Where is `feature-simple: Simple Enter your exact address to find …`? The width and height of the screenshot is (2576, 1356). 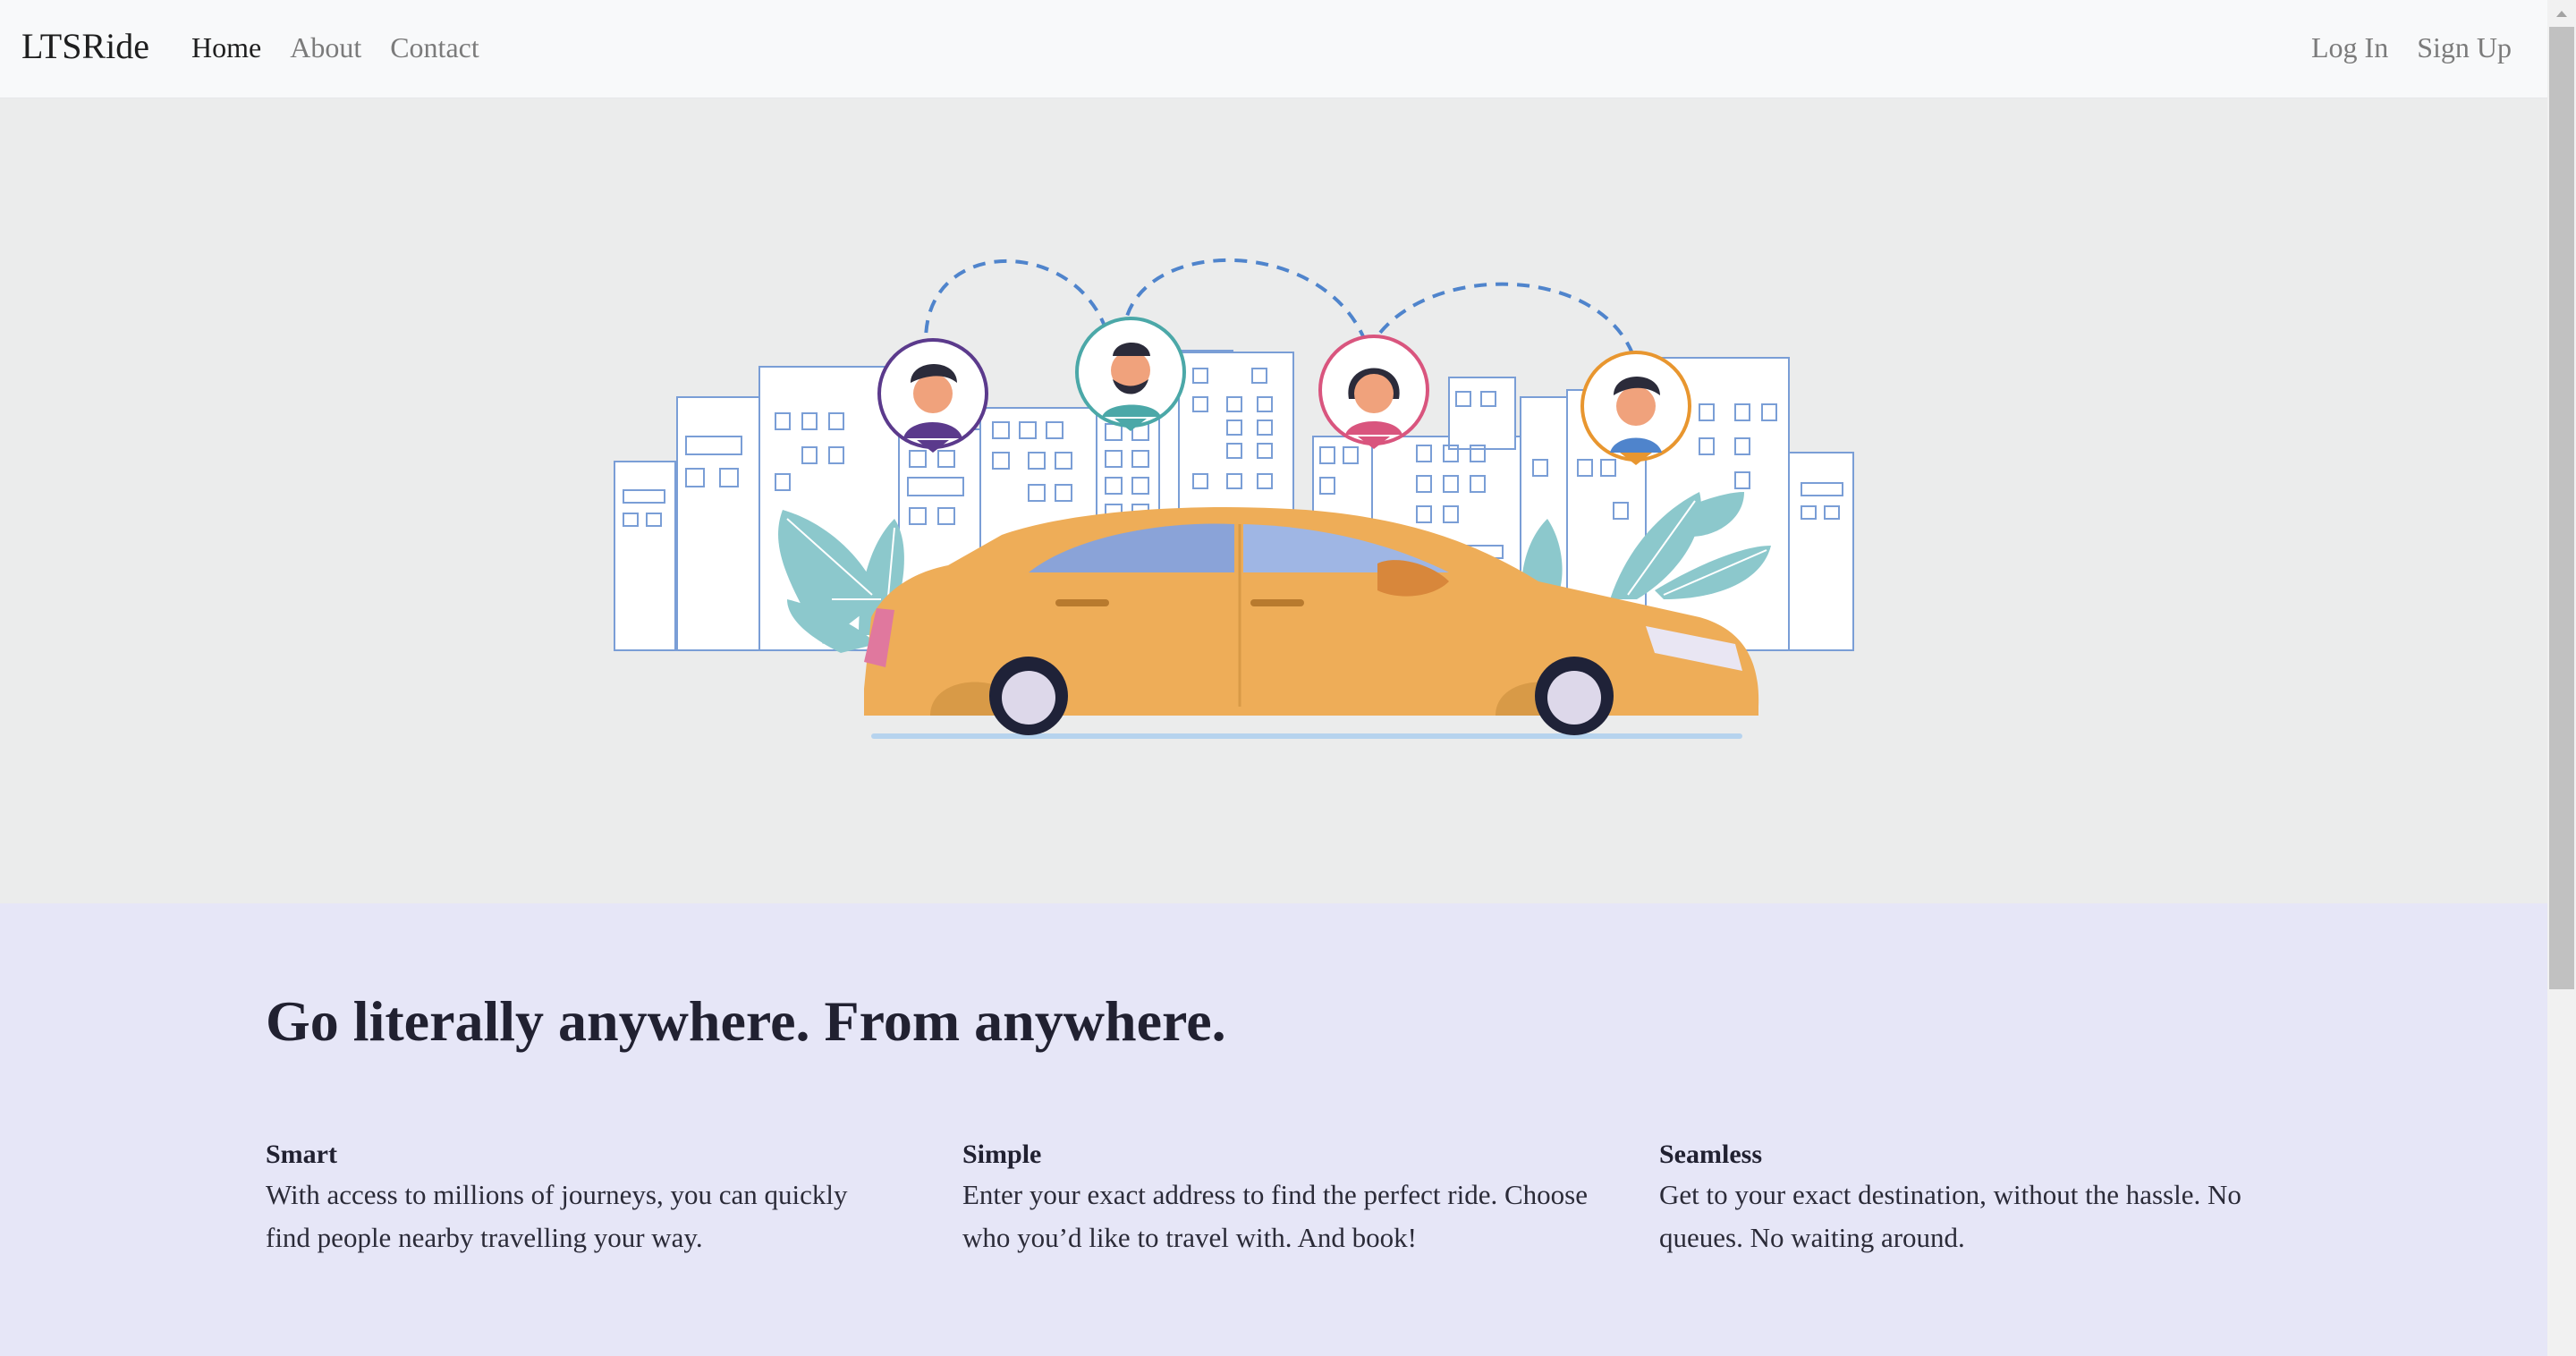
feature-simple: Simple Enter your exact address to find … is located at coordinates (1275, 1197).